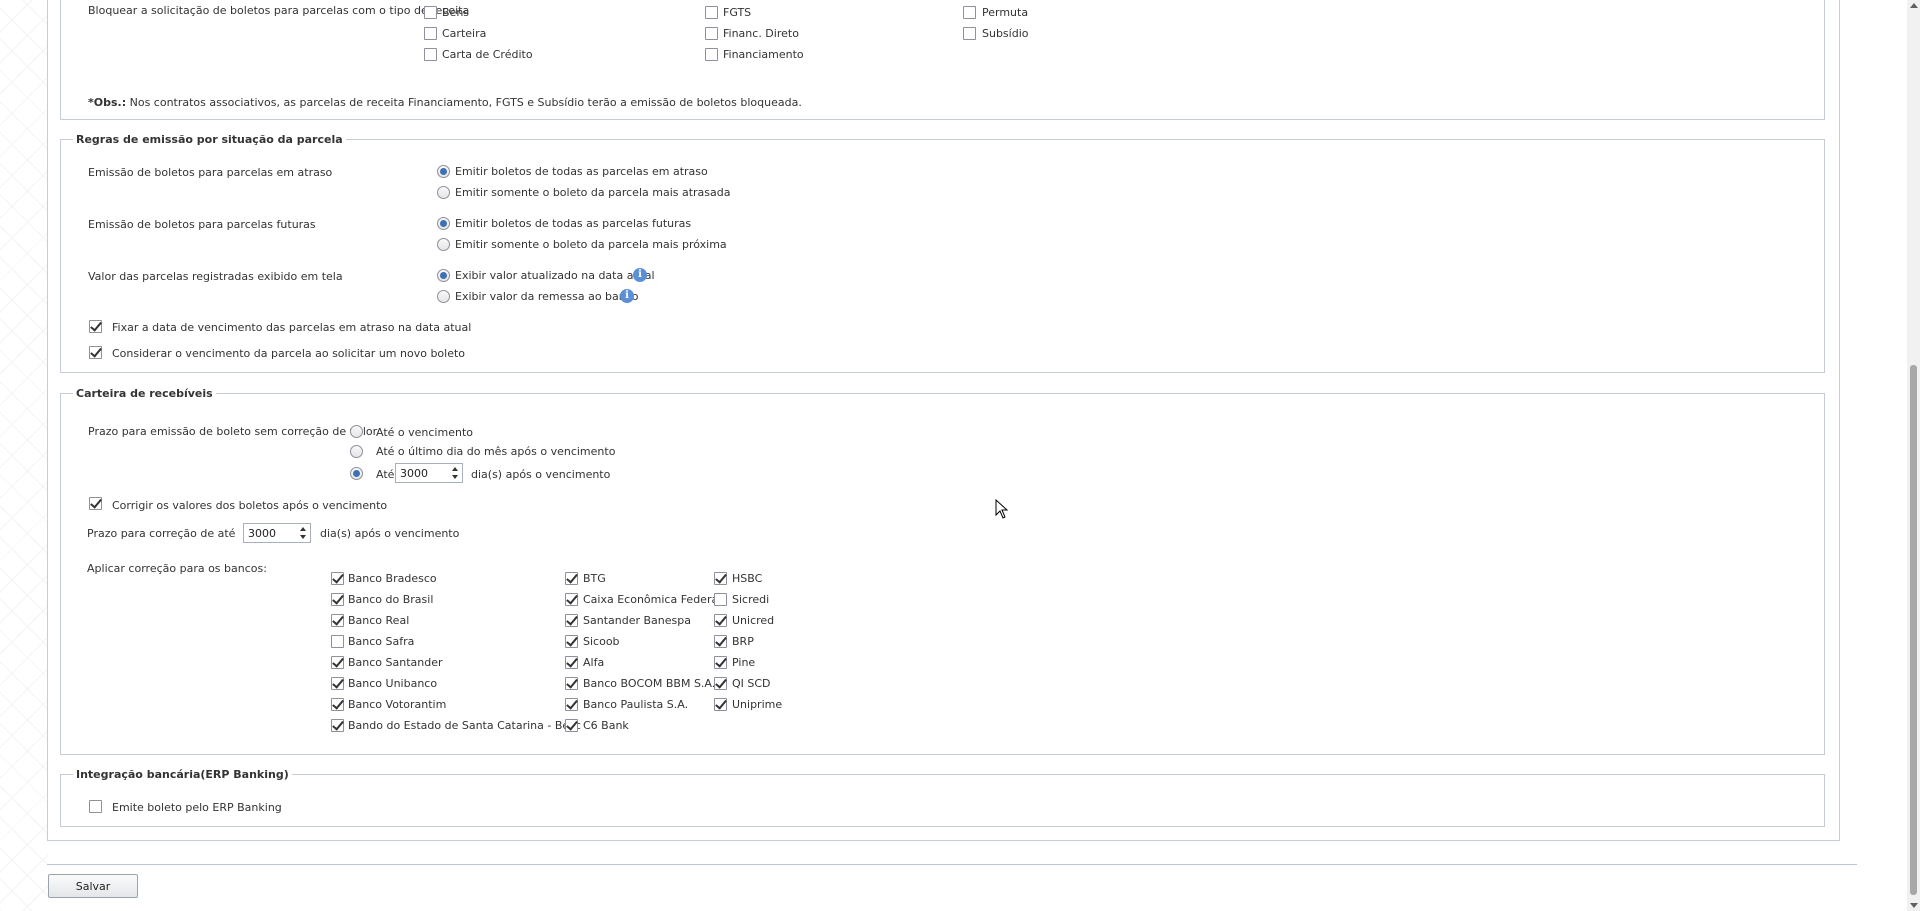 The width and height of the screenshot is (1920, 911). What do you see at coordinates (443, 223) in the screenshot?
I see `radio-futuras-todas` at bounding box center [443, 223].